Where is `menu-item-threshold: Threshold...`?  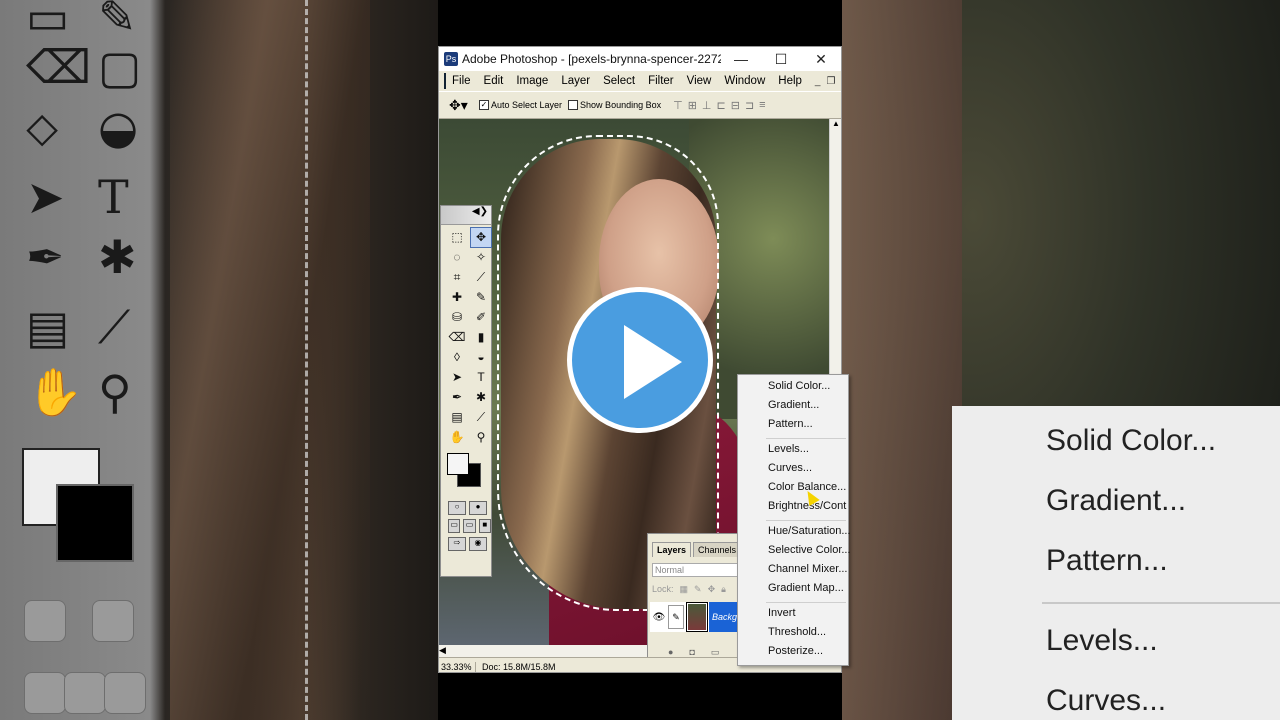
menu-item-threshold: Threshold... is located at coordinates (797, 632).